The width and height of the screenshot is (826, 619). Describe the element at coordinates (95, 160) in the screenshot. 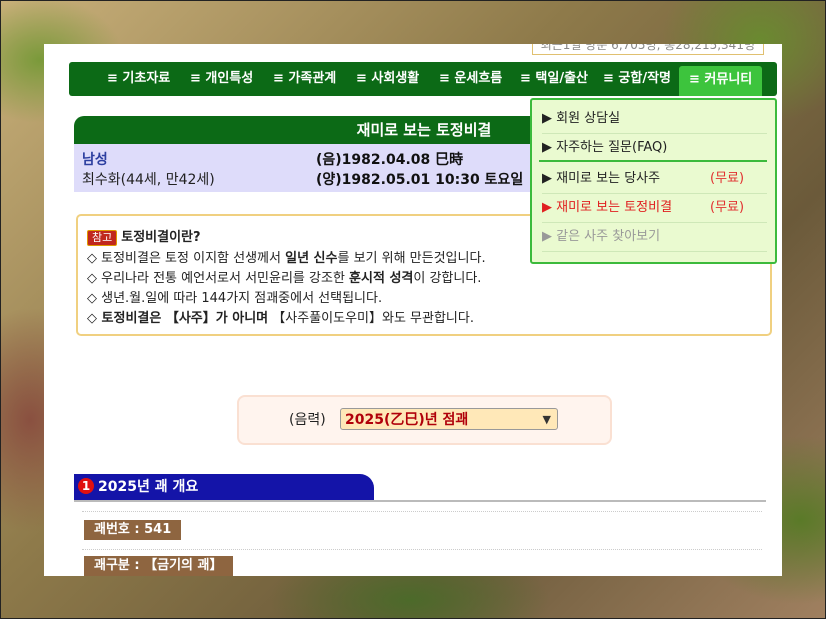

I see `gender-label: 남성` at that location.